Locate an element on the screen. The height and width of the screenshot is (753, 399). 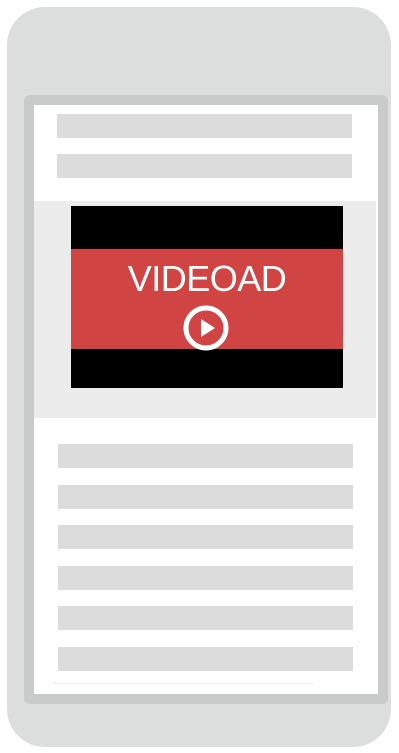
divider is located at coordinates (183, 683).